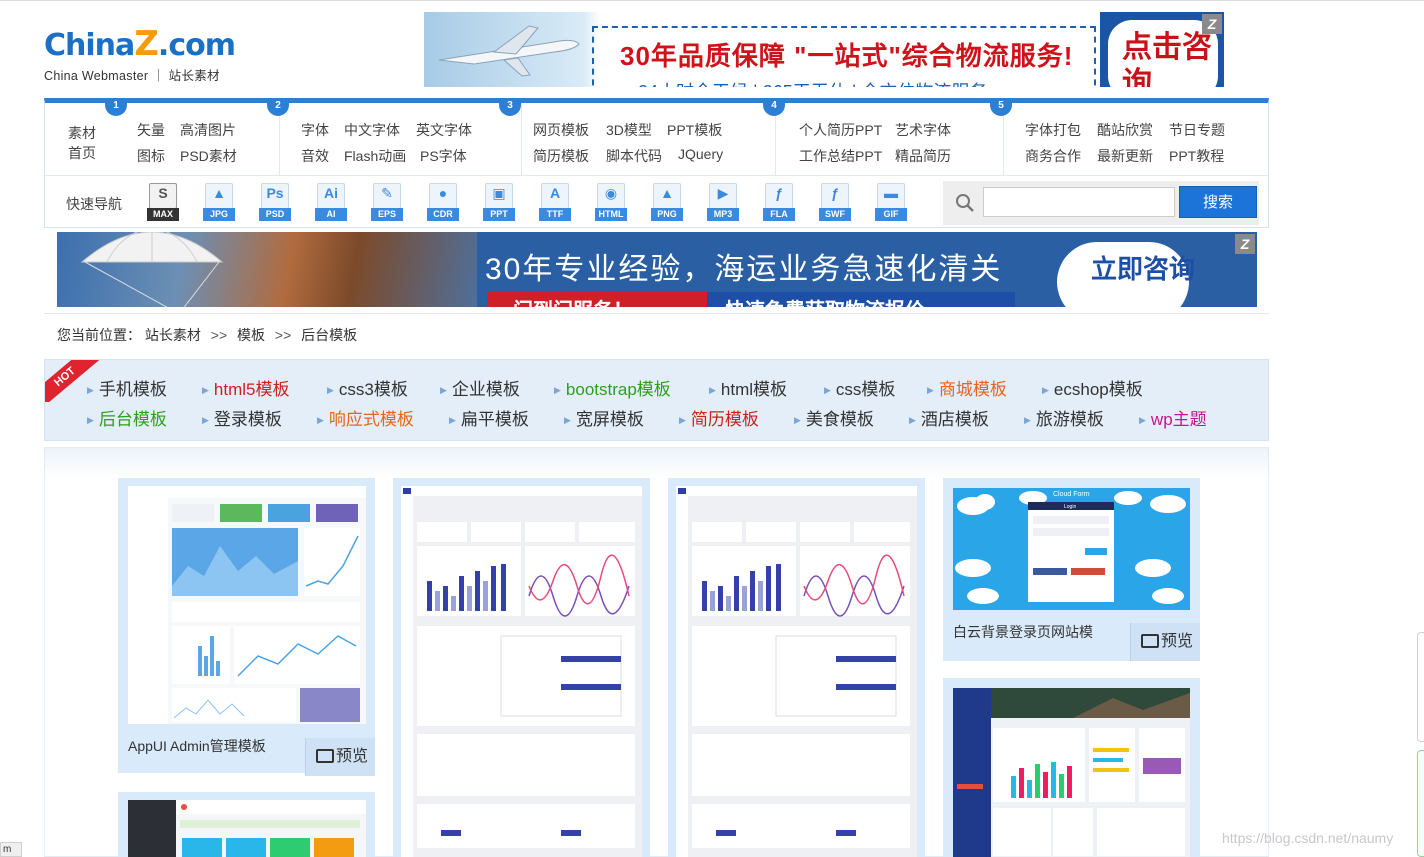 The image size is (1424, 857). I want to click on format-label: SWF, so click(835, 214).